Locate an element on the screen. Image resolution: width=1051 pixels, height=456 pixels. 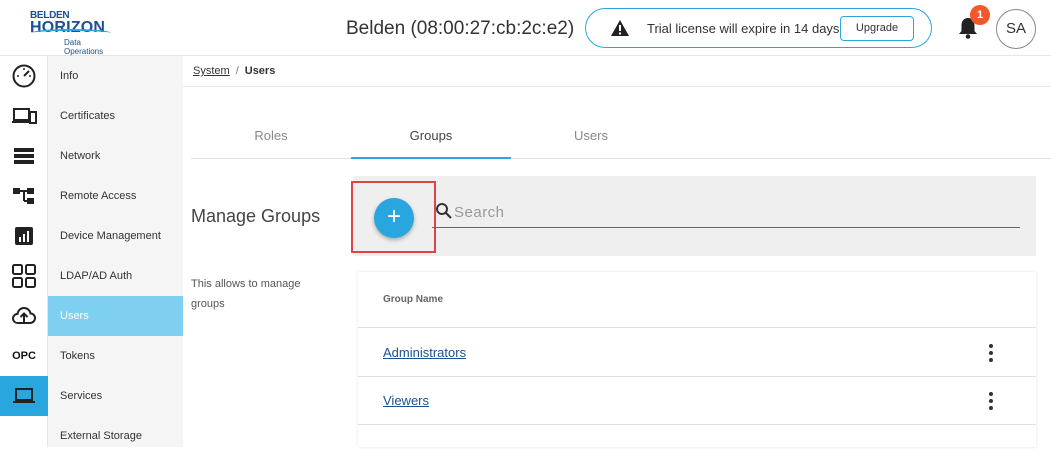
warning-icon is located at coordinates (620, 28).